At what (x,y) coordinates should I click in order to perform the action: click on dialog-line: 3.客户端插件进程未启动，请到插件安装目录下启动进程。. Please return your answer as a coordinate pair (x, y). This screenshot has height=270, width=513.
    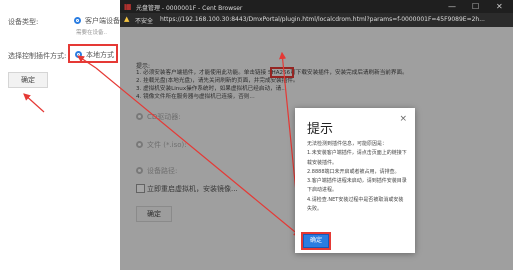
    Looking at the image, I should click on (357, 186).